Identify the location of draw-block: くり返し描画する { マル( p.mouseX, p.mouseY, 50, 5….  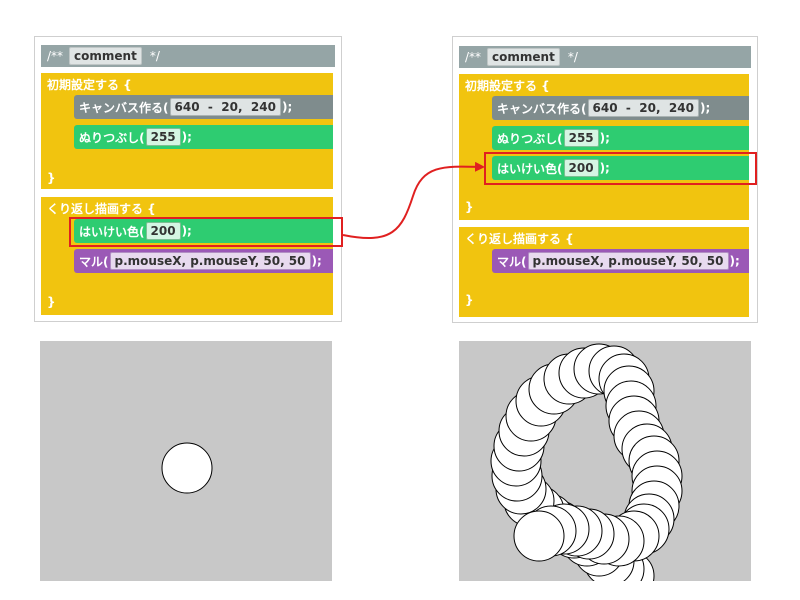
(604, 272).